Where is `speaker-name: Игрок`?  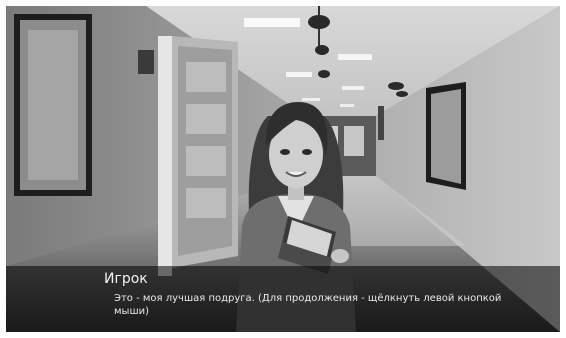 speaker-name: Игрок is located at coordinates (126, 279).